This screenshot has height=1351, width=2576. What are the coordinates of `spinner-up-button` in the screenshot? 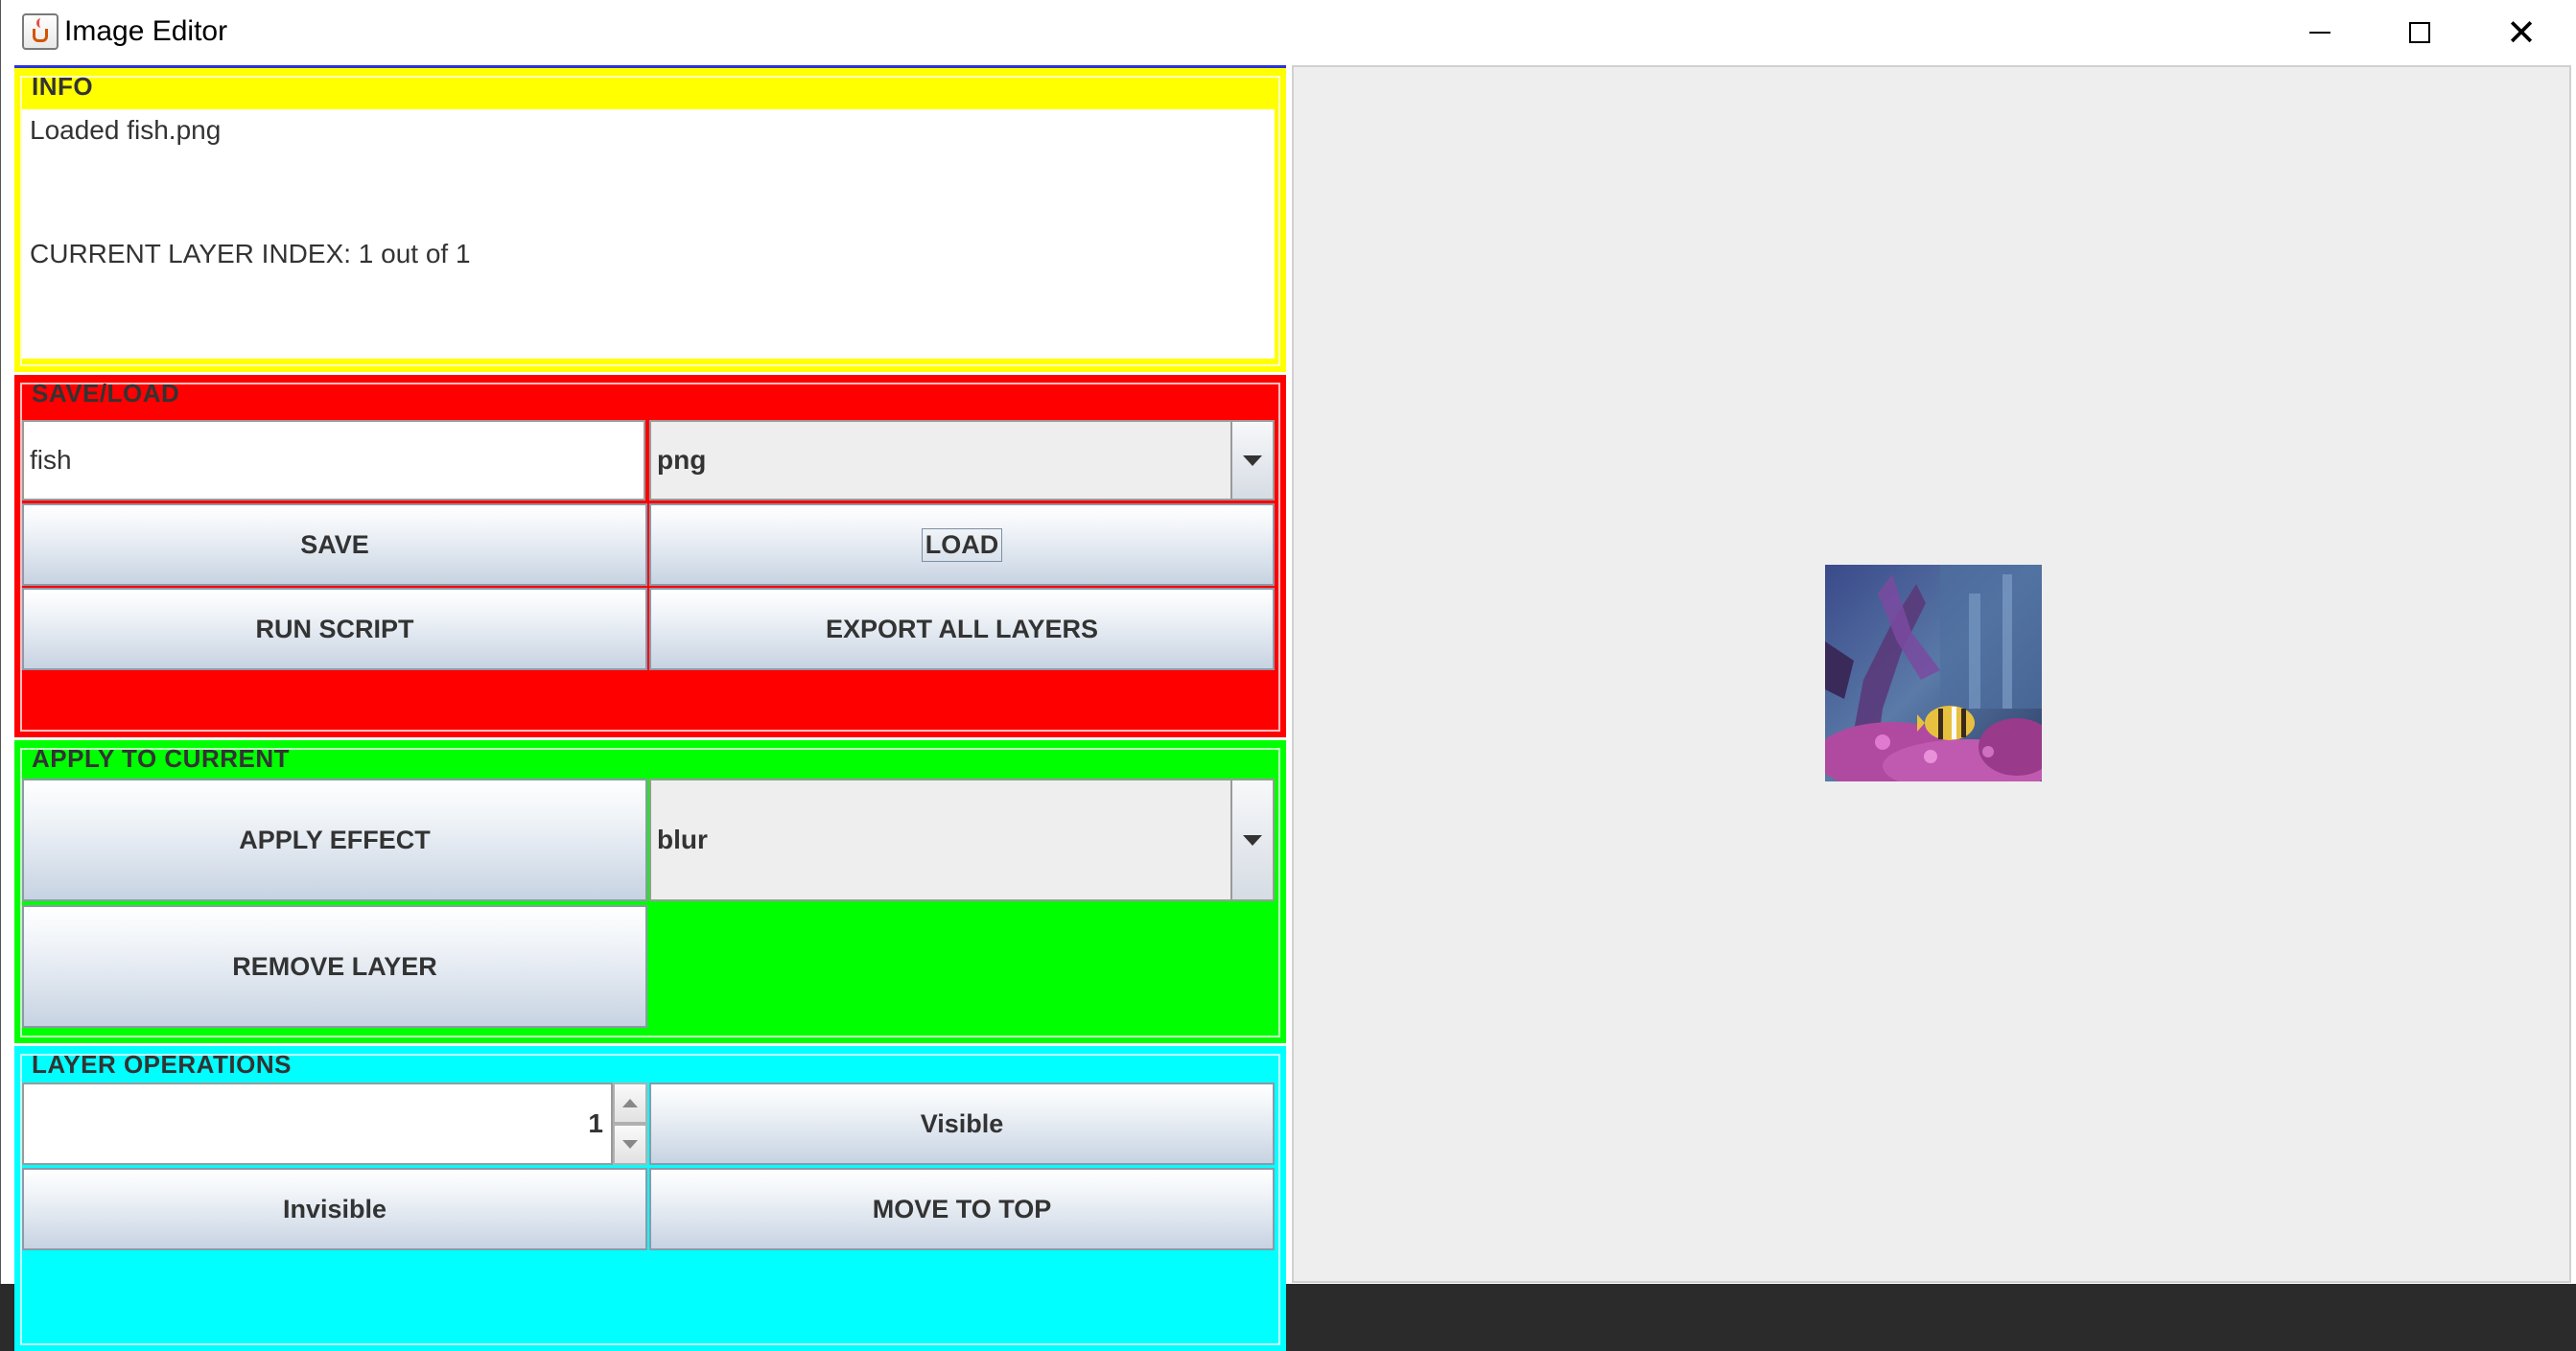 It's located at (630, 1103).